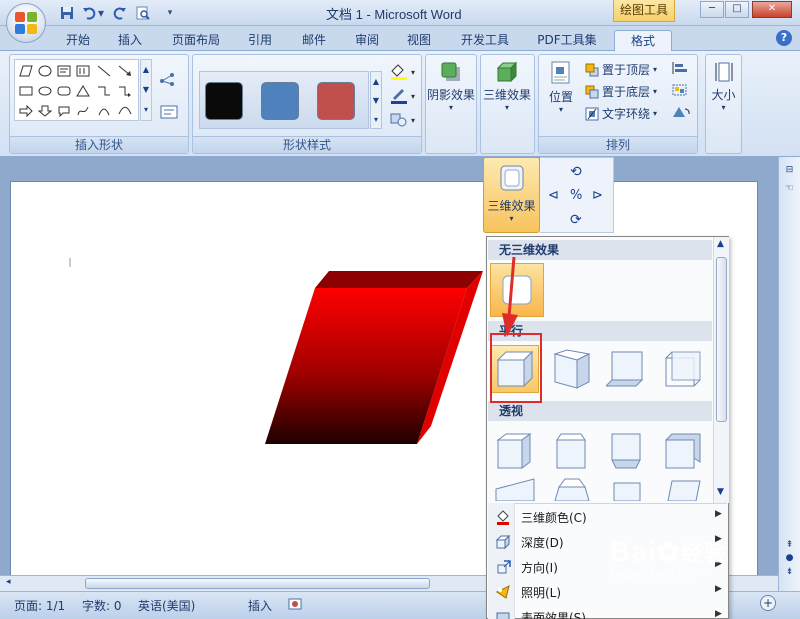 The image size is (800, 619). I want to click on tilt-right-icon: ⊳, so click(597, 195).